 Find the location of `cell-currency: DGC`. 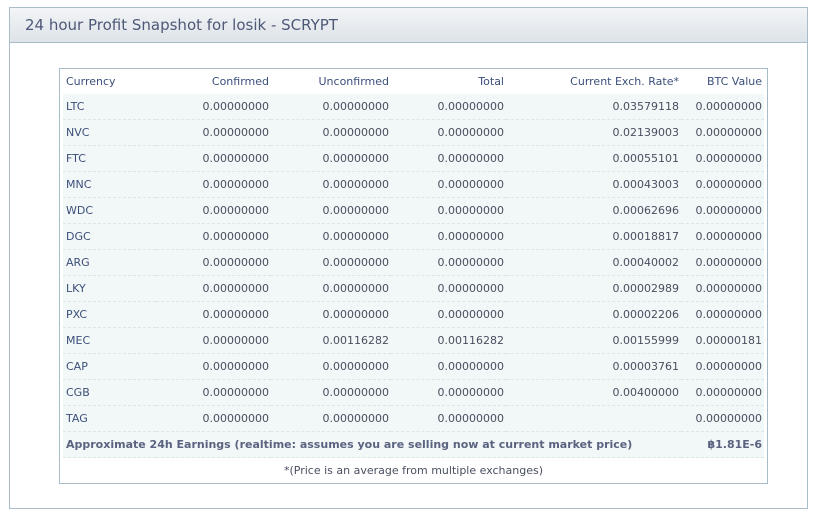

cell-currency: DGC is located at coordinates (109, 236).